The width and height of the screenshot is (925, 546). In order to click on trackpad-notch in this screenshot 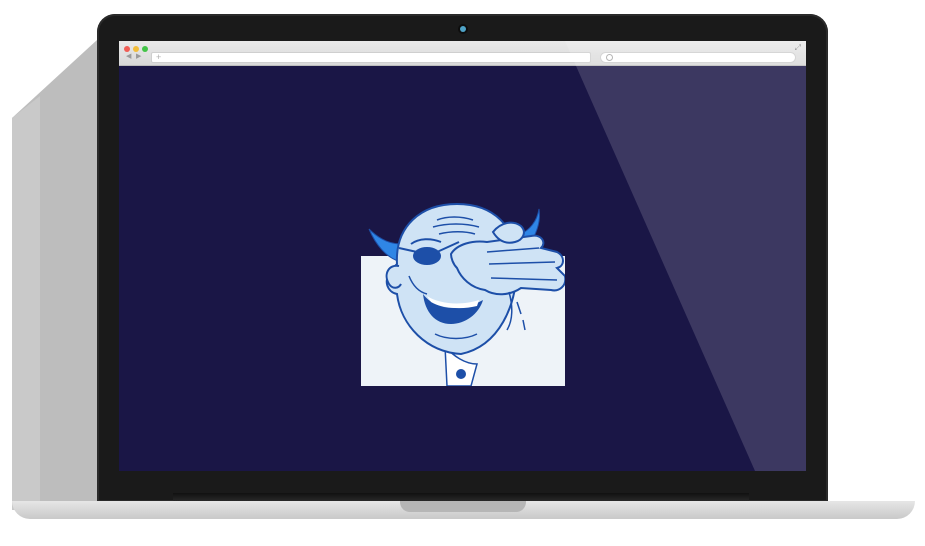, I will do `click(463, 506)`.